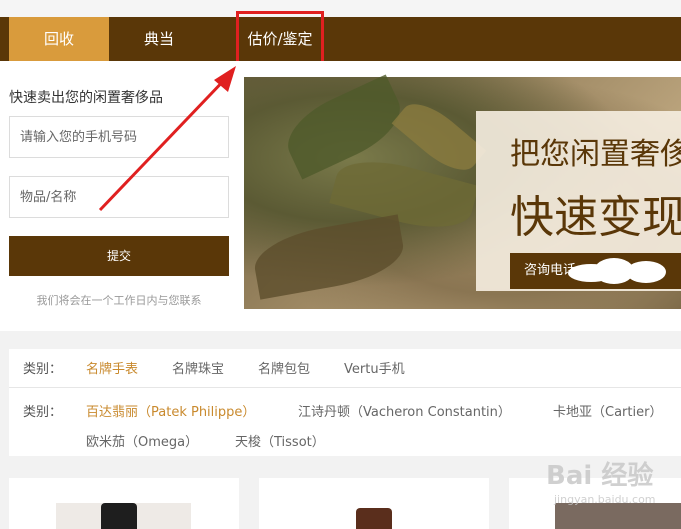 The width and height of the screenshot is (681, 529). What do you see at coordinates (59, 39) in the screenshot?
I see `tab-recycle: 回收` at bounding box center [59, 39].